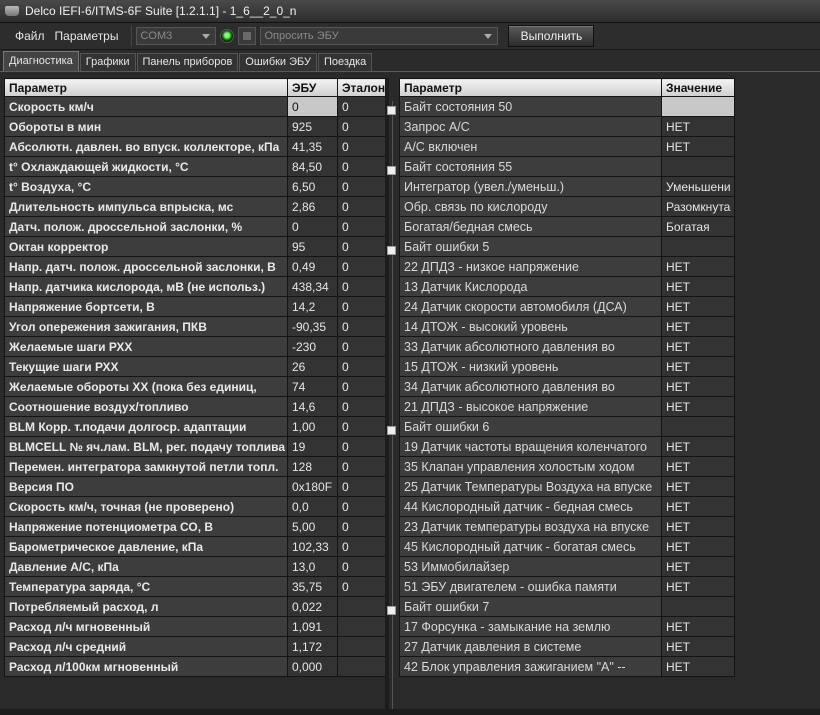 The width and height of the screenshot is (820, 715). What do you see at coordinates (312, 446) in the screenshot?
I see `ecu-value-cell: 19` at bounding box center [312, 446].